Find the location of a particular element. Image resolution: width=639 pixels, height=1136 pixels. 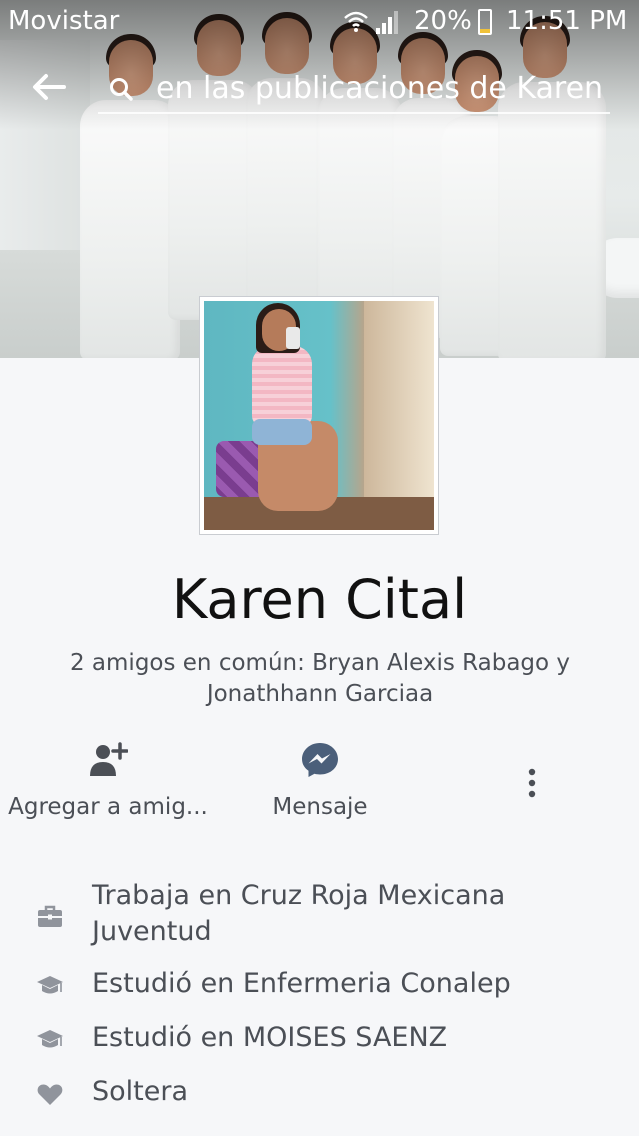

about-item-education: Estudió en MOISES SAENZ is located at coordinates (319, 1040).